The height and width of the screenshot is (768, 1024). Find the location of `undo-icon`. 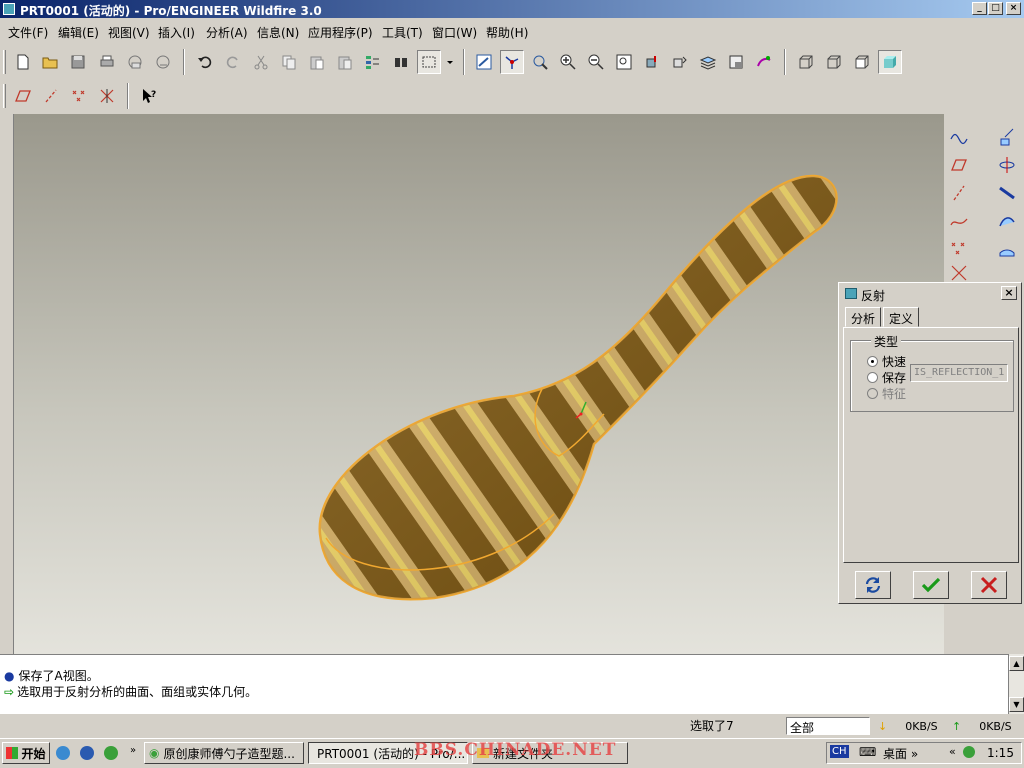

undo-icon is located at coordinates (205, 62).